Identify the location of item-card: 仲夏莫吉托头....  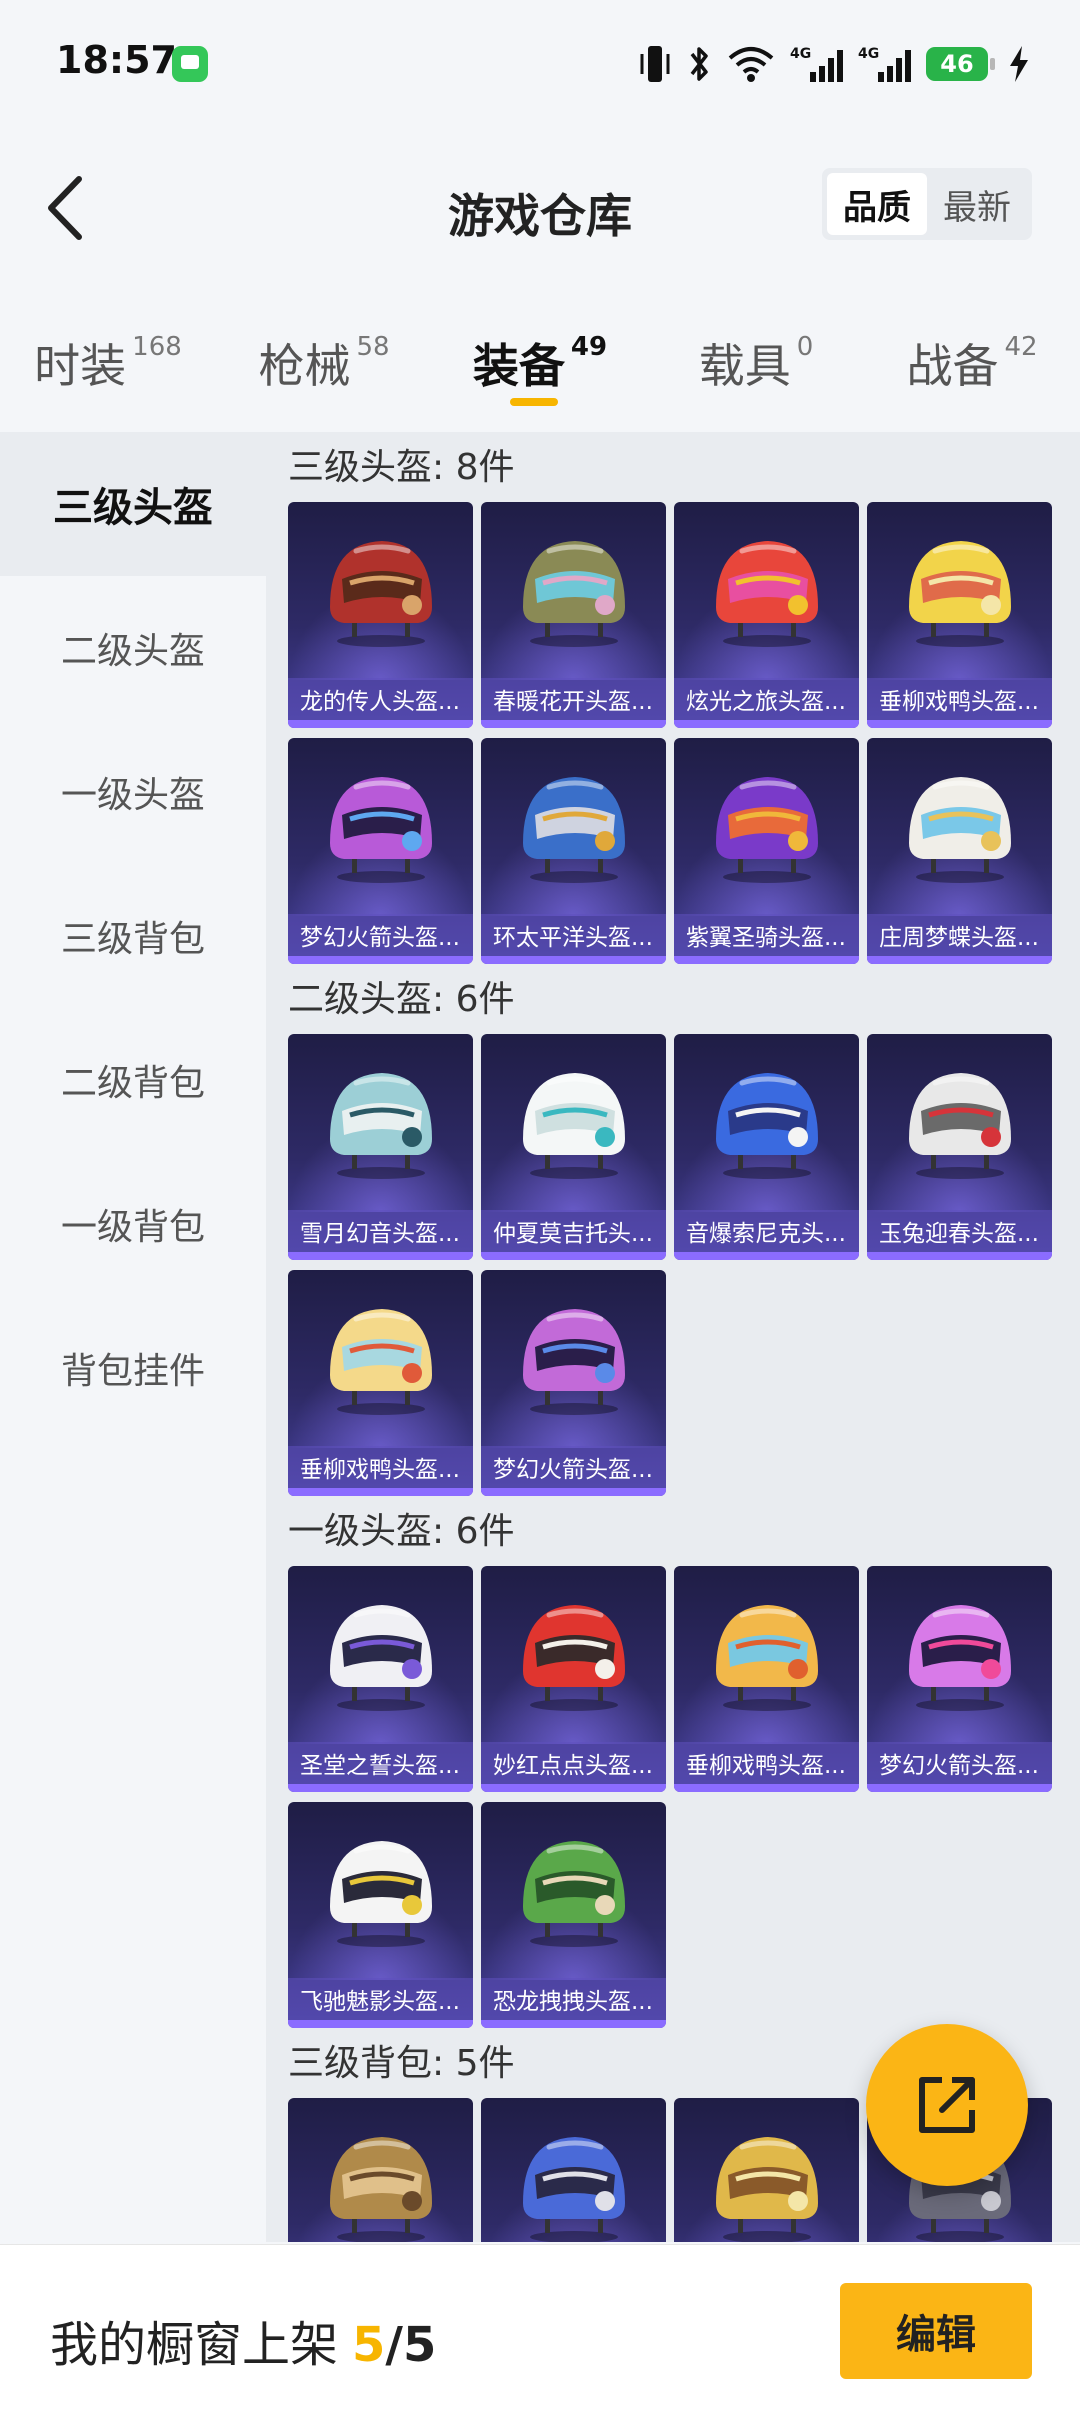
(573, 1147).